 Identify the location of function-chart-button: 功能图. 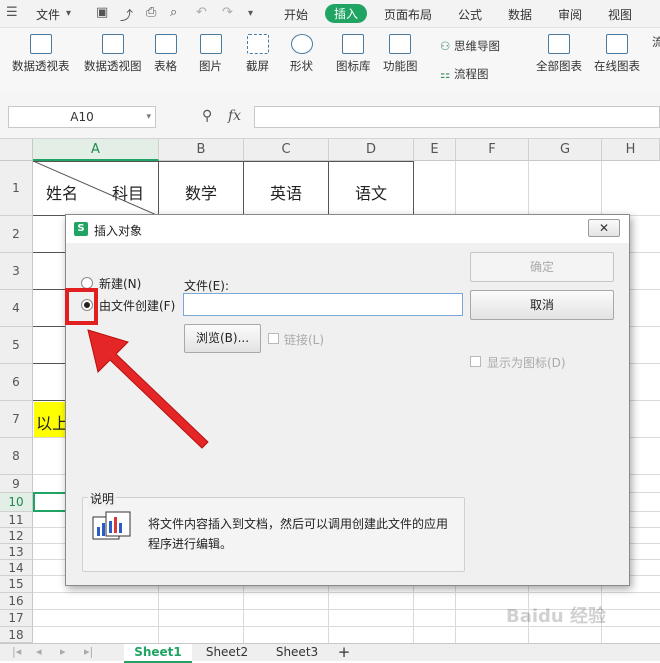
(400, 54).